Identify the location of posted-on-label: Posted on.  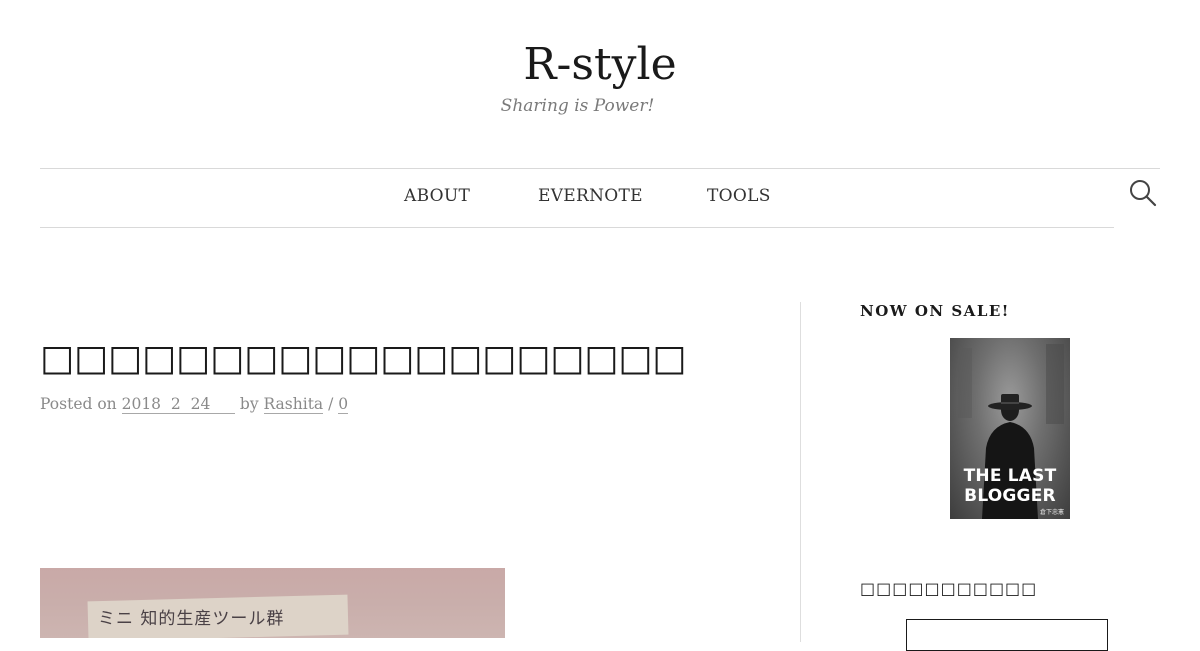
(78, 404).